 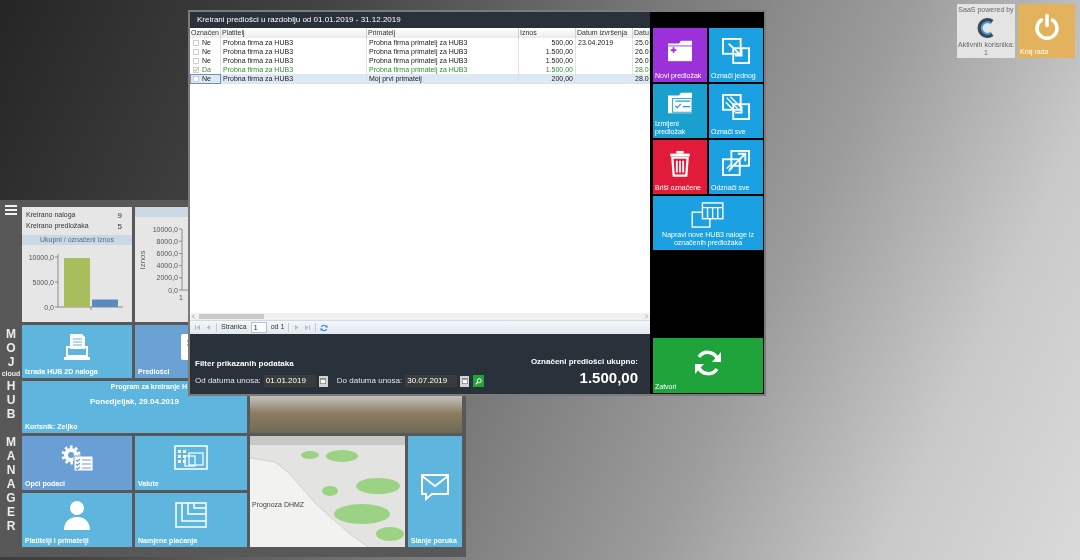 I want to click on axis-title: Iznos, so click(x=142, y=260).